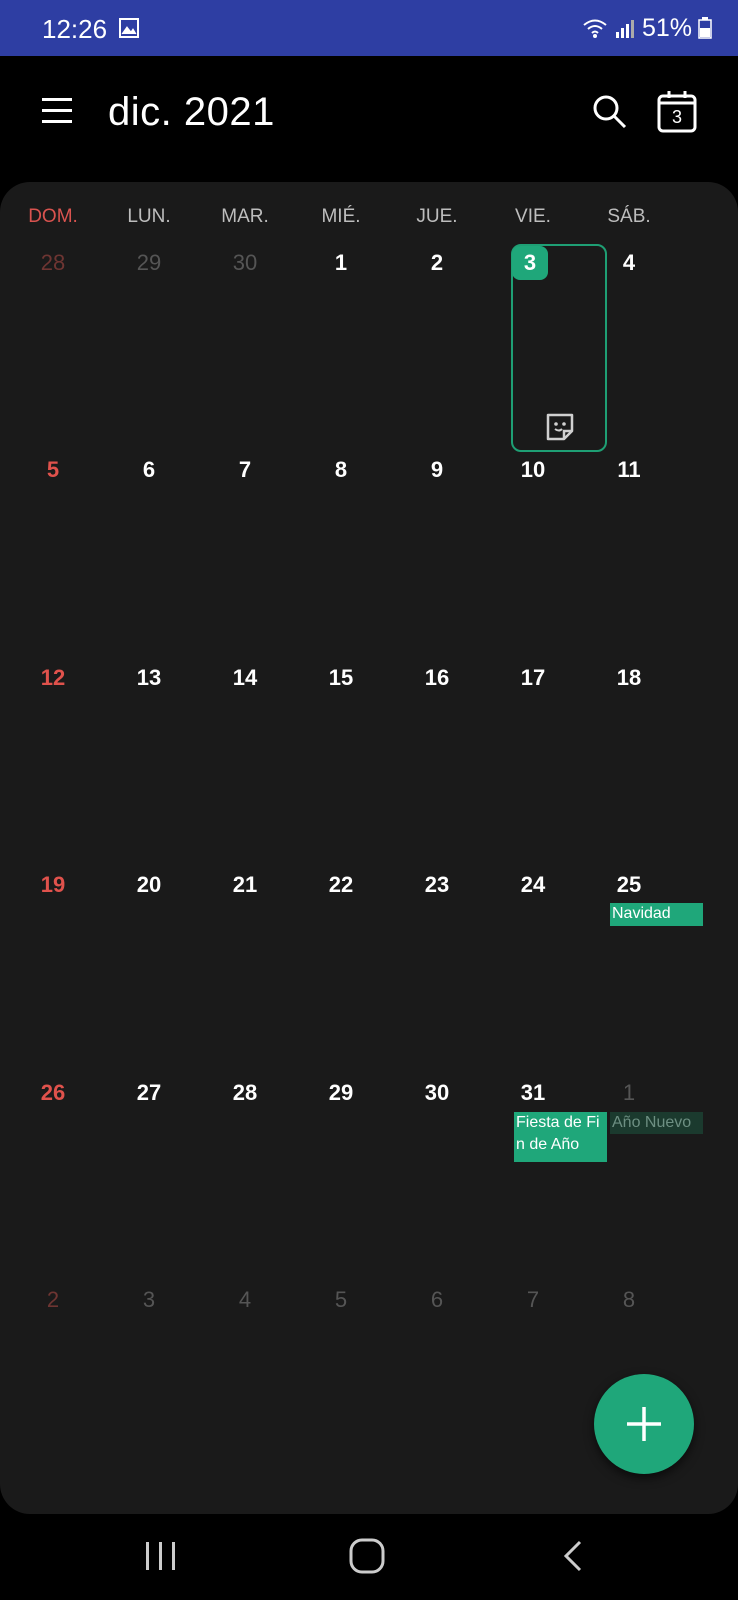 This screenshot has height=1600, width=738. What do you see at coordinates (666, 27) in the screenshot?
I see `battery-percent: 51%` at bounding box center [666, 27].